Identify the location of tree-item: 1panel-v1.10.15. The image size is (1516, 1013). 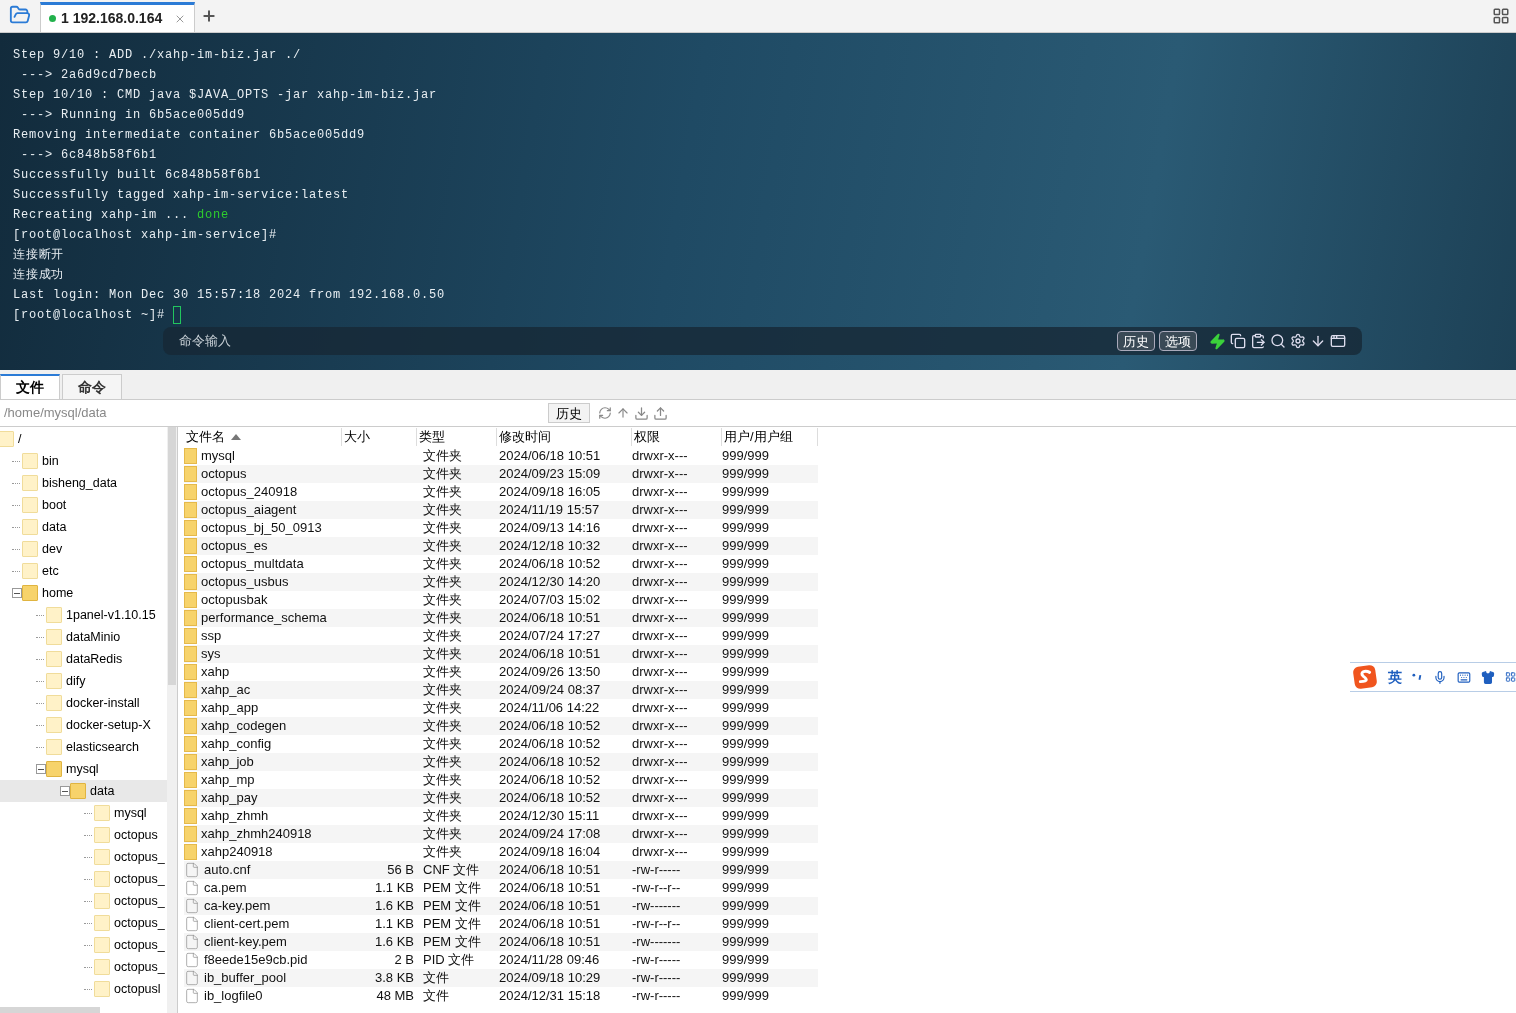
(111, 615).